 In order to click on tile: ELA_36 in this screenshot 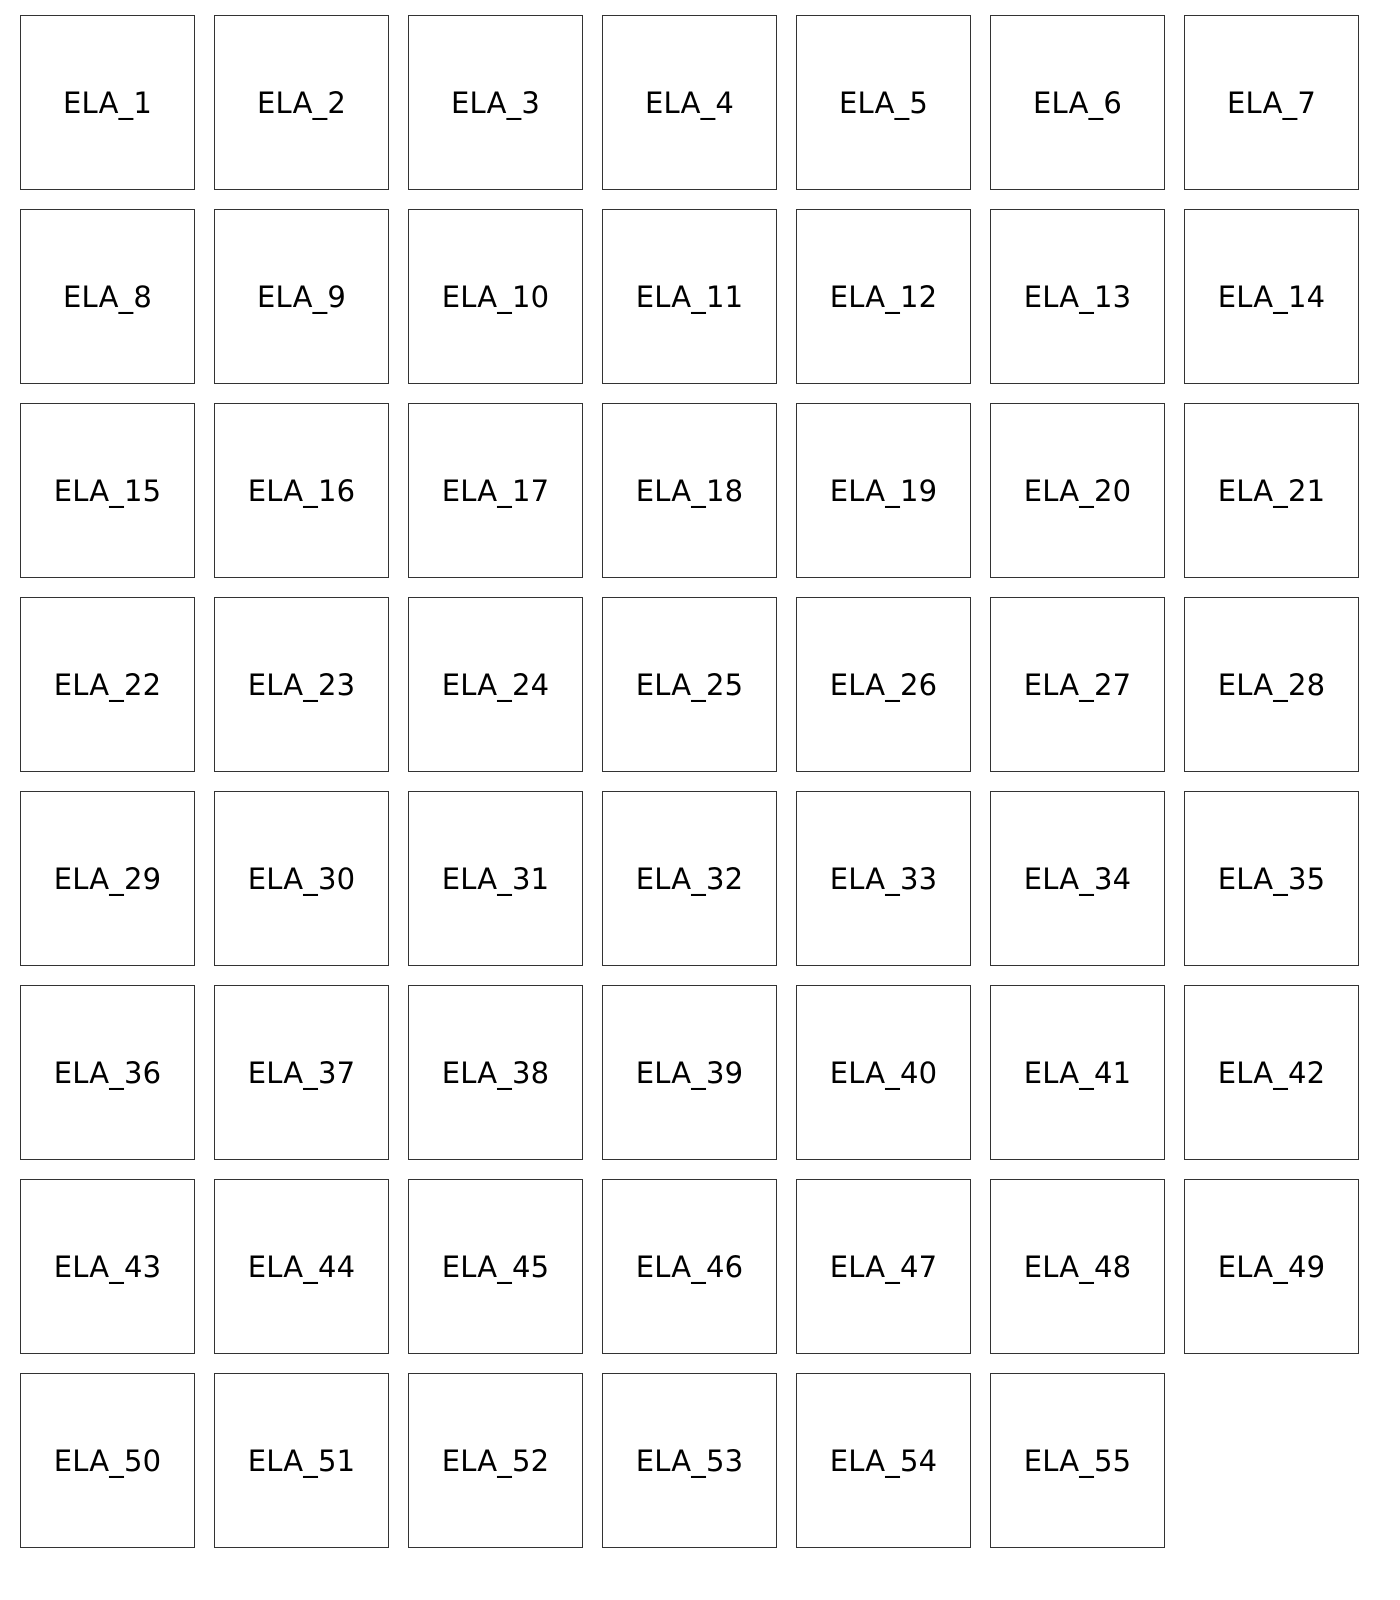, I will do `click(107, 1072)`.